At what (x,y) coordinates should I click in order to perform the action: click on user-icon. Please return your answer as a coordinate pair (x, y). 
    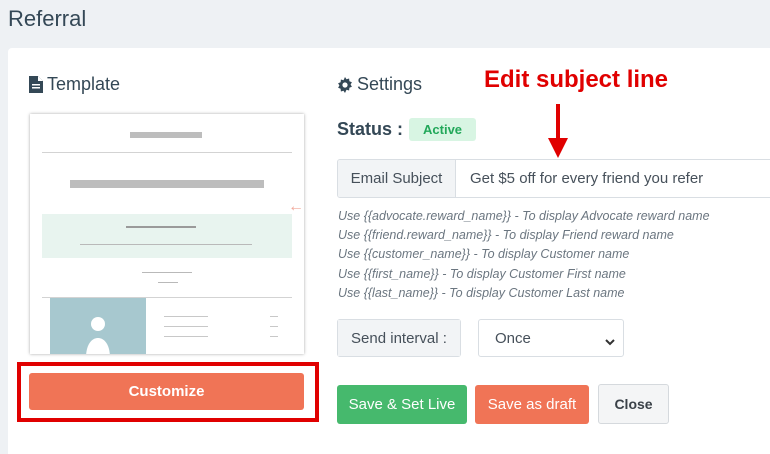
    Looking at the image, I should click on (98, 334).